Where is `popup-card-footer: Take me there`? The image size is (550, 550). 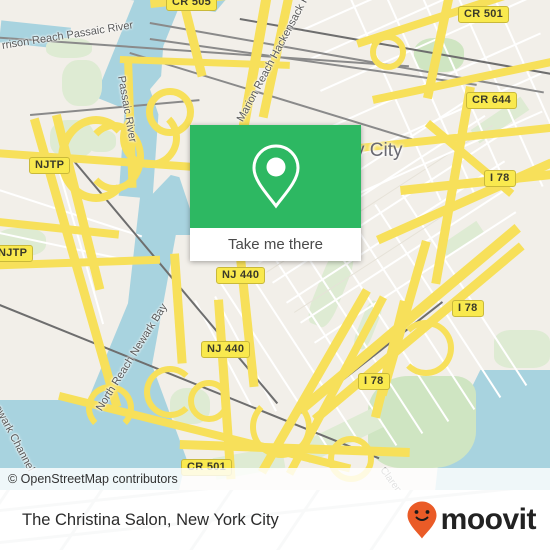 popup-card-footer: Take me there is located at coordinates (275, 244).